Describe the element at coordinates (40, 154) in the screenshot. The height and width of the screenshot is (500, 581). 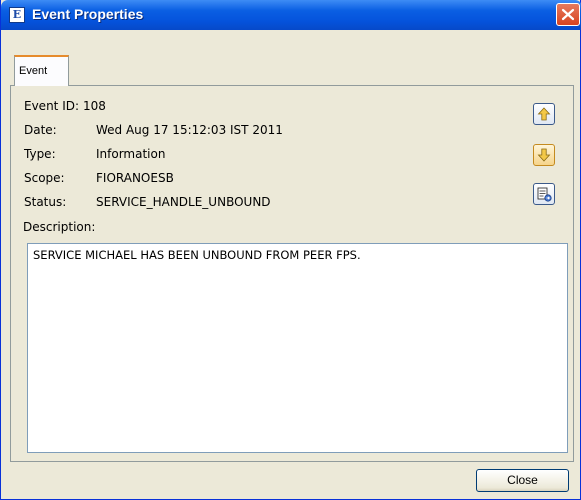
I see `type-label: Type:` at that location.